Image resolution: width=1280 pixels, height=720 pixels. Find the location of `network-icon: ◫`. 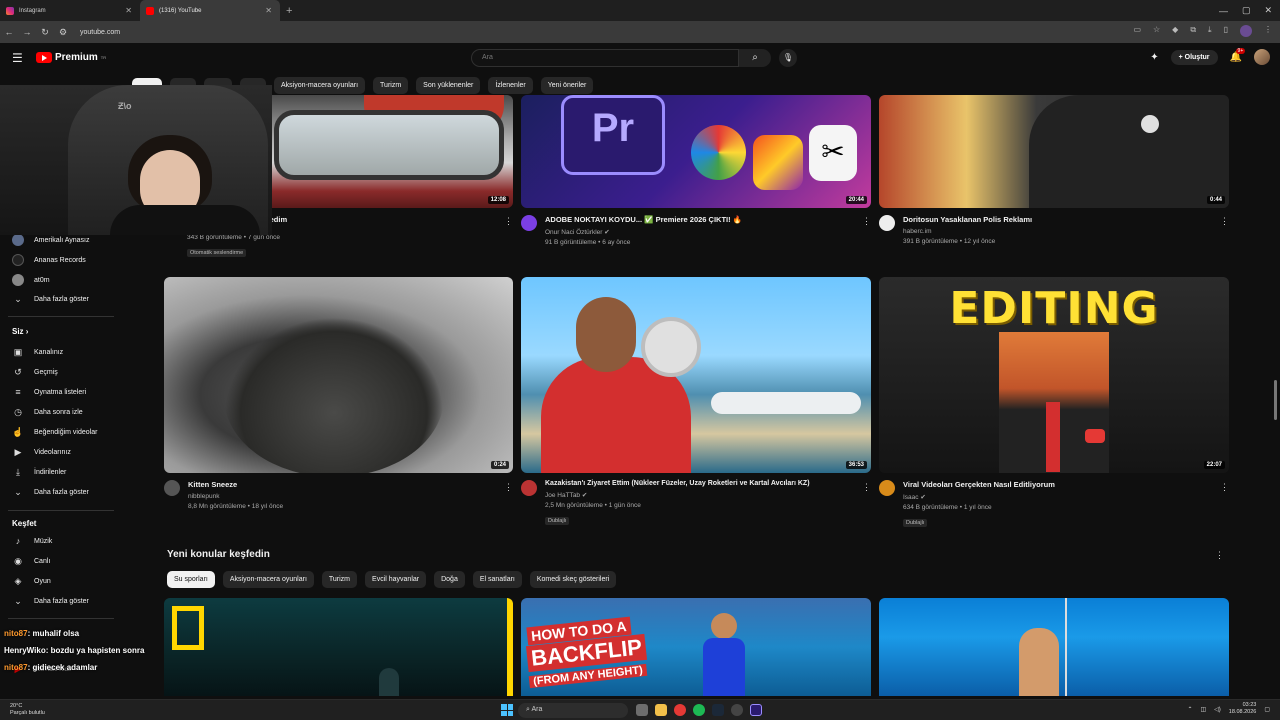

network-icon: ◫ is located at coordinates (1204, 709).